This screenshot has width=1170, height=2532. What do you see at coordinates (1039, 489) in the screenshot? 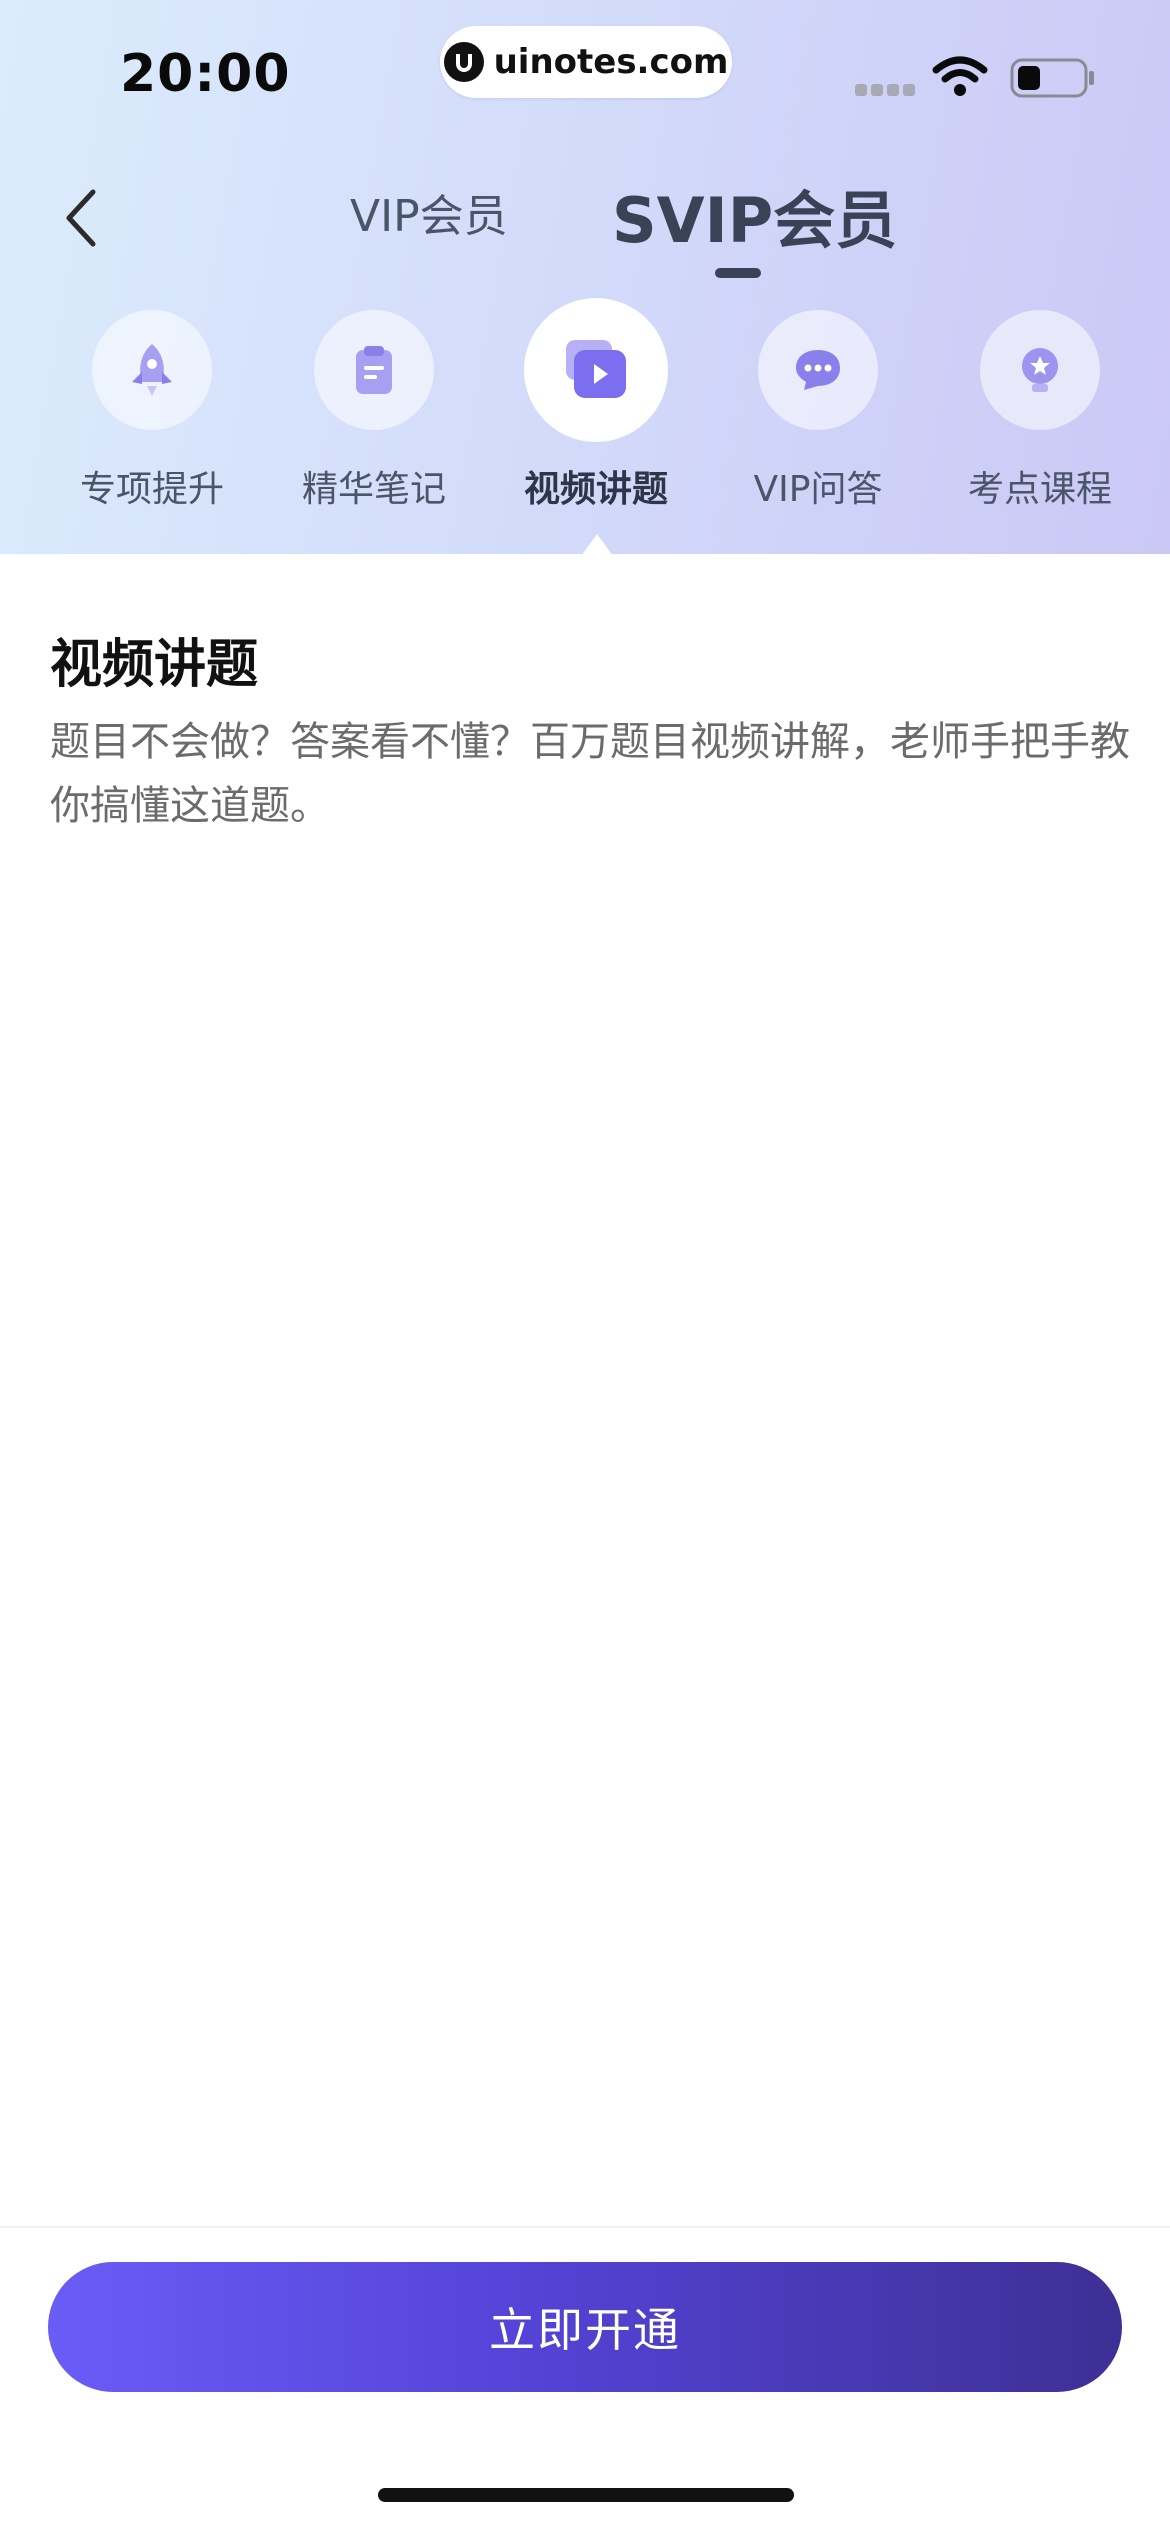
I see `feature-label: 考点课程` at bounding box center [1039, 489].